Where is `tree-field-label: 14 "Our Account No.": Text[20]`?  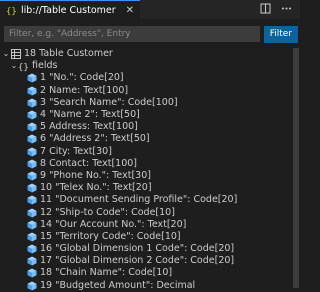
tree-field-label: 14 "Our Account No.": Text[20] is located at coordinates (113, 224).